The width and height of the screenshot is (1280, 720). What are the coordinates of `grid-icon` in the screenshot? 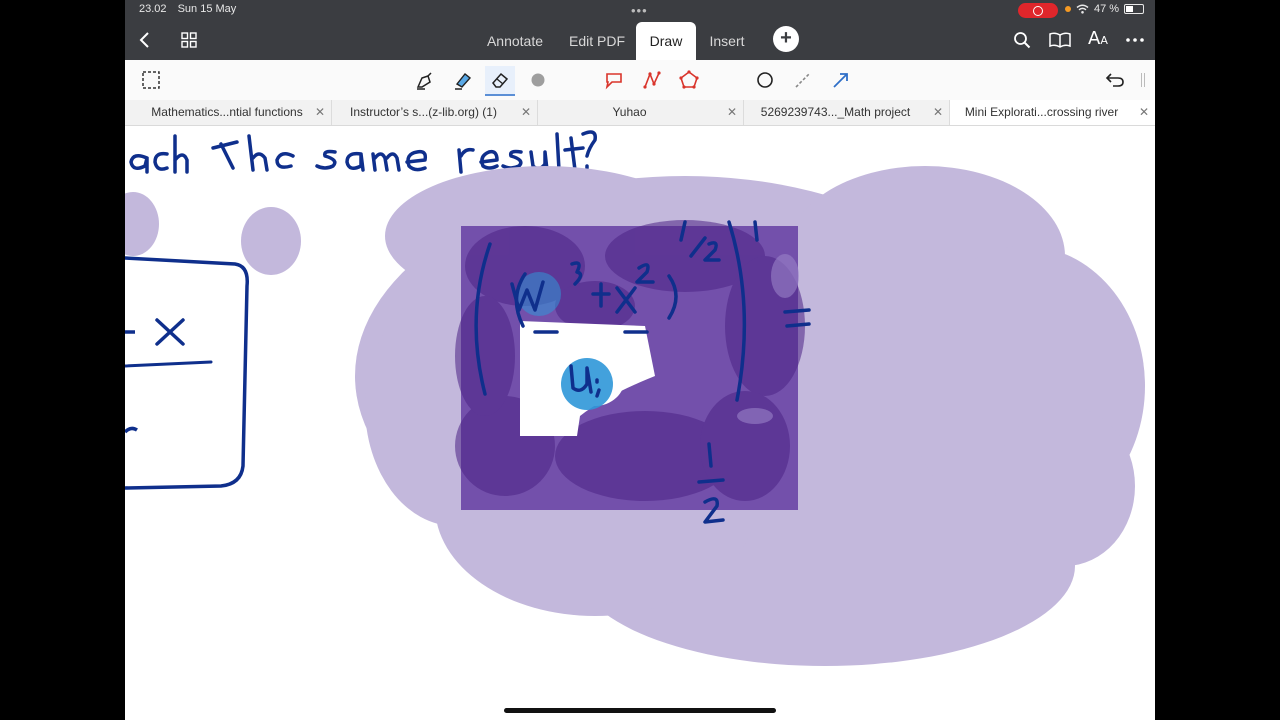 It's located at (189, 40).